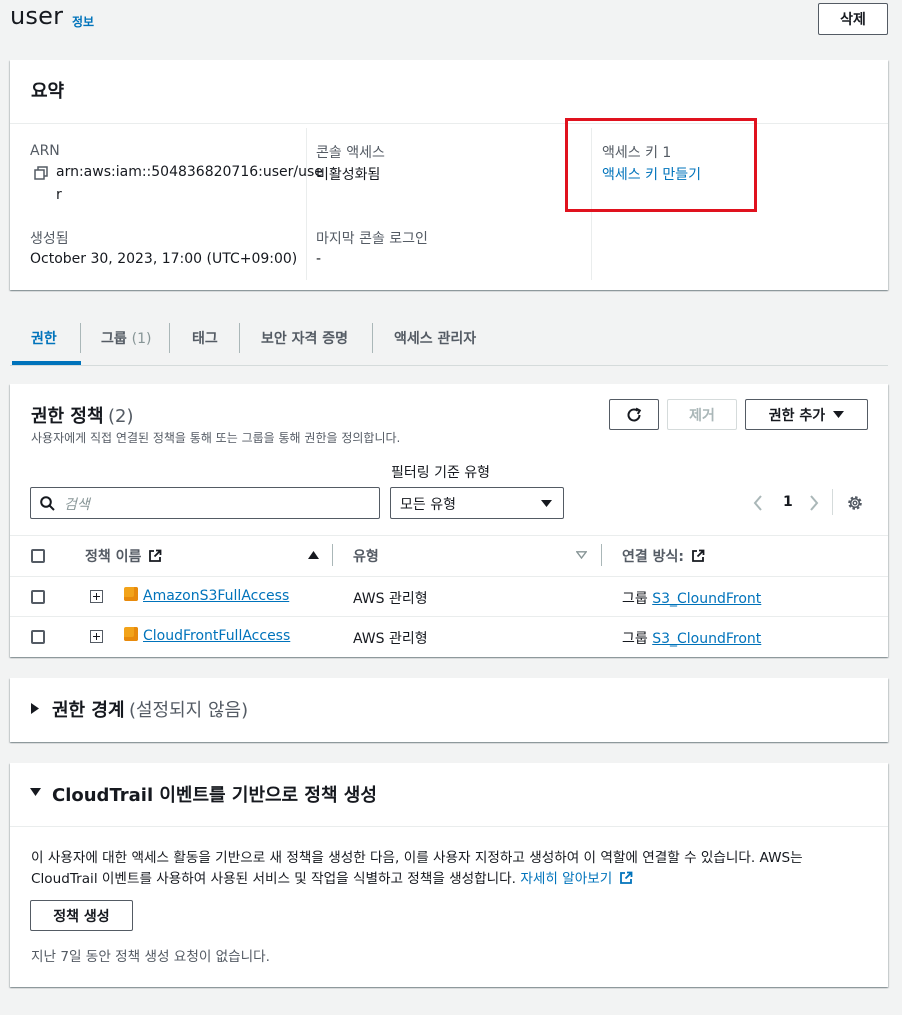 This screenshot has height=1015, width=902. I want to click on tab-groups-label: 그룹, so click(114, 339).